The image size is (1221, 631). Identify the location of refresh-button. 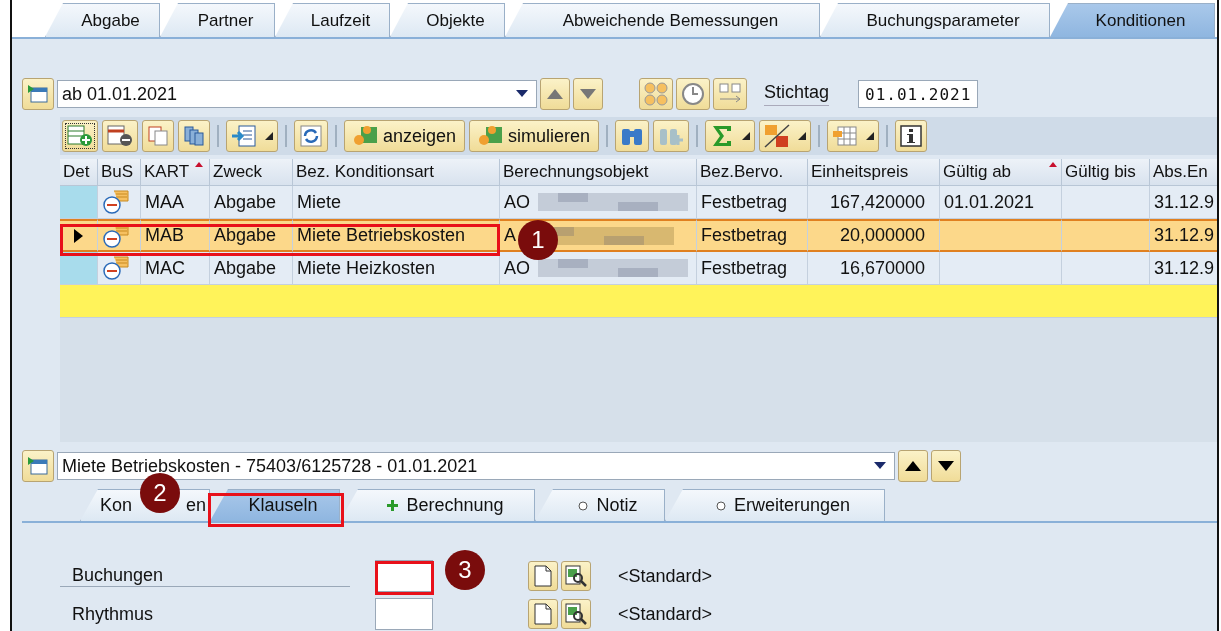
(311, 136).